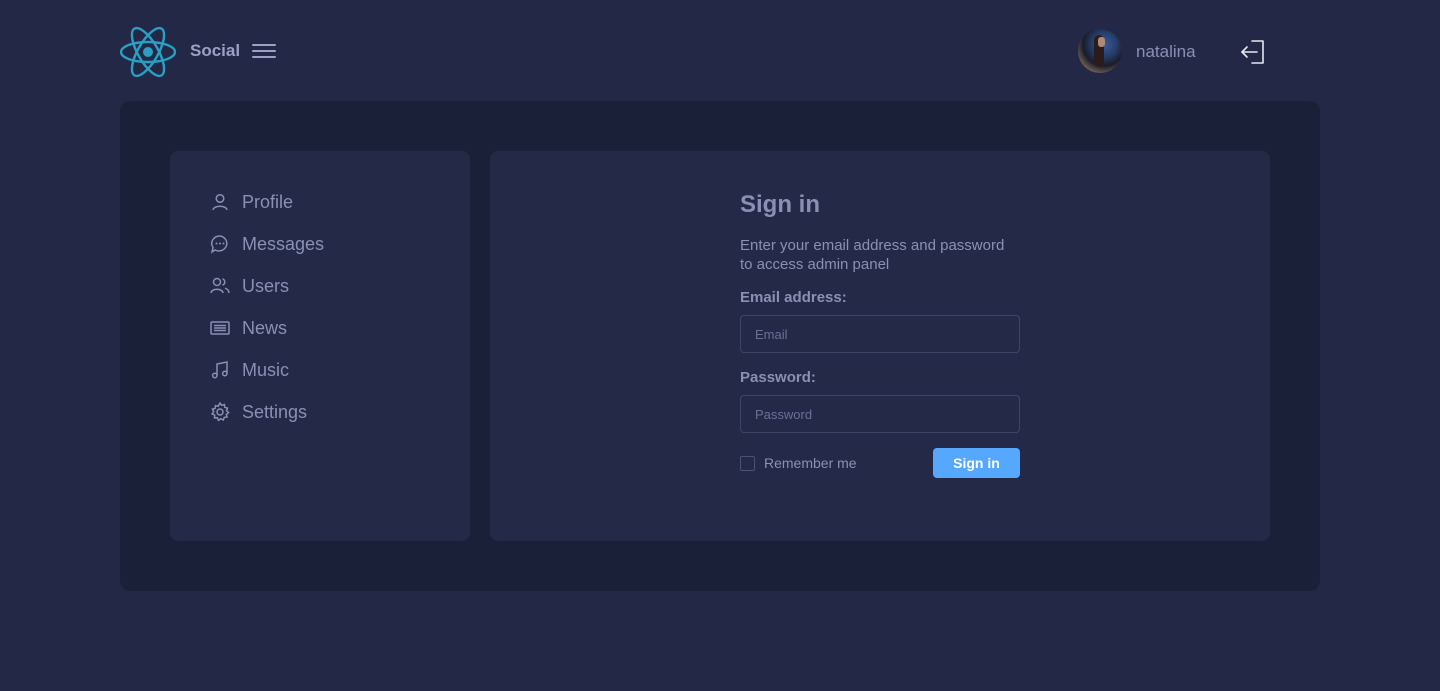 The image size is (1440, 691). What do you see at coordinates (778, 377) in the screenshot?
I see `password-label: Password:` at bounding box center [778, 377].